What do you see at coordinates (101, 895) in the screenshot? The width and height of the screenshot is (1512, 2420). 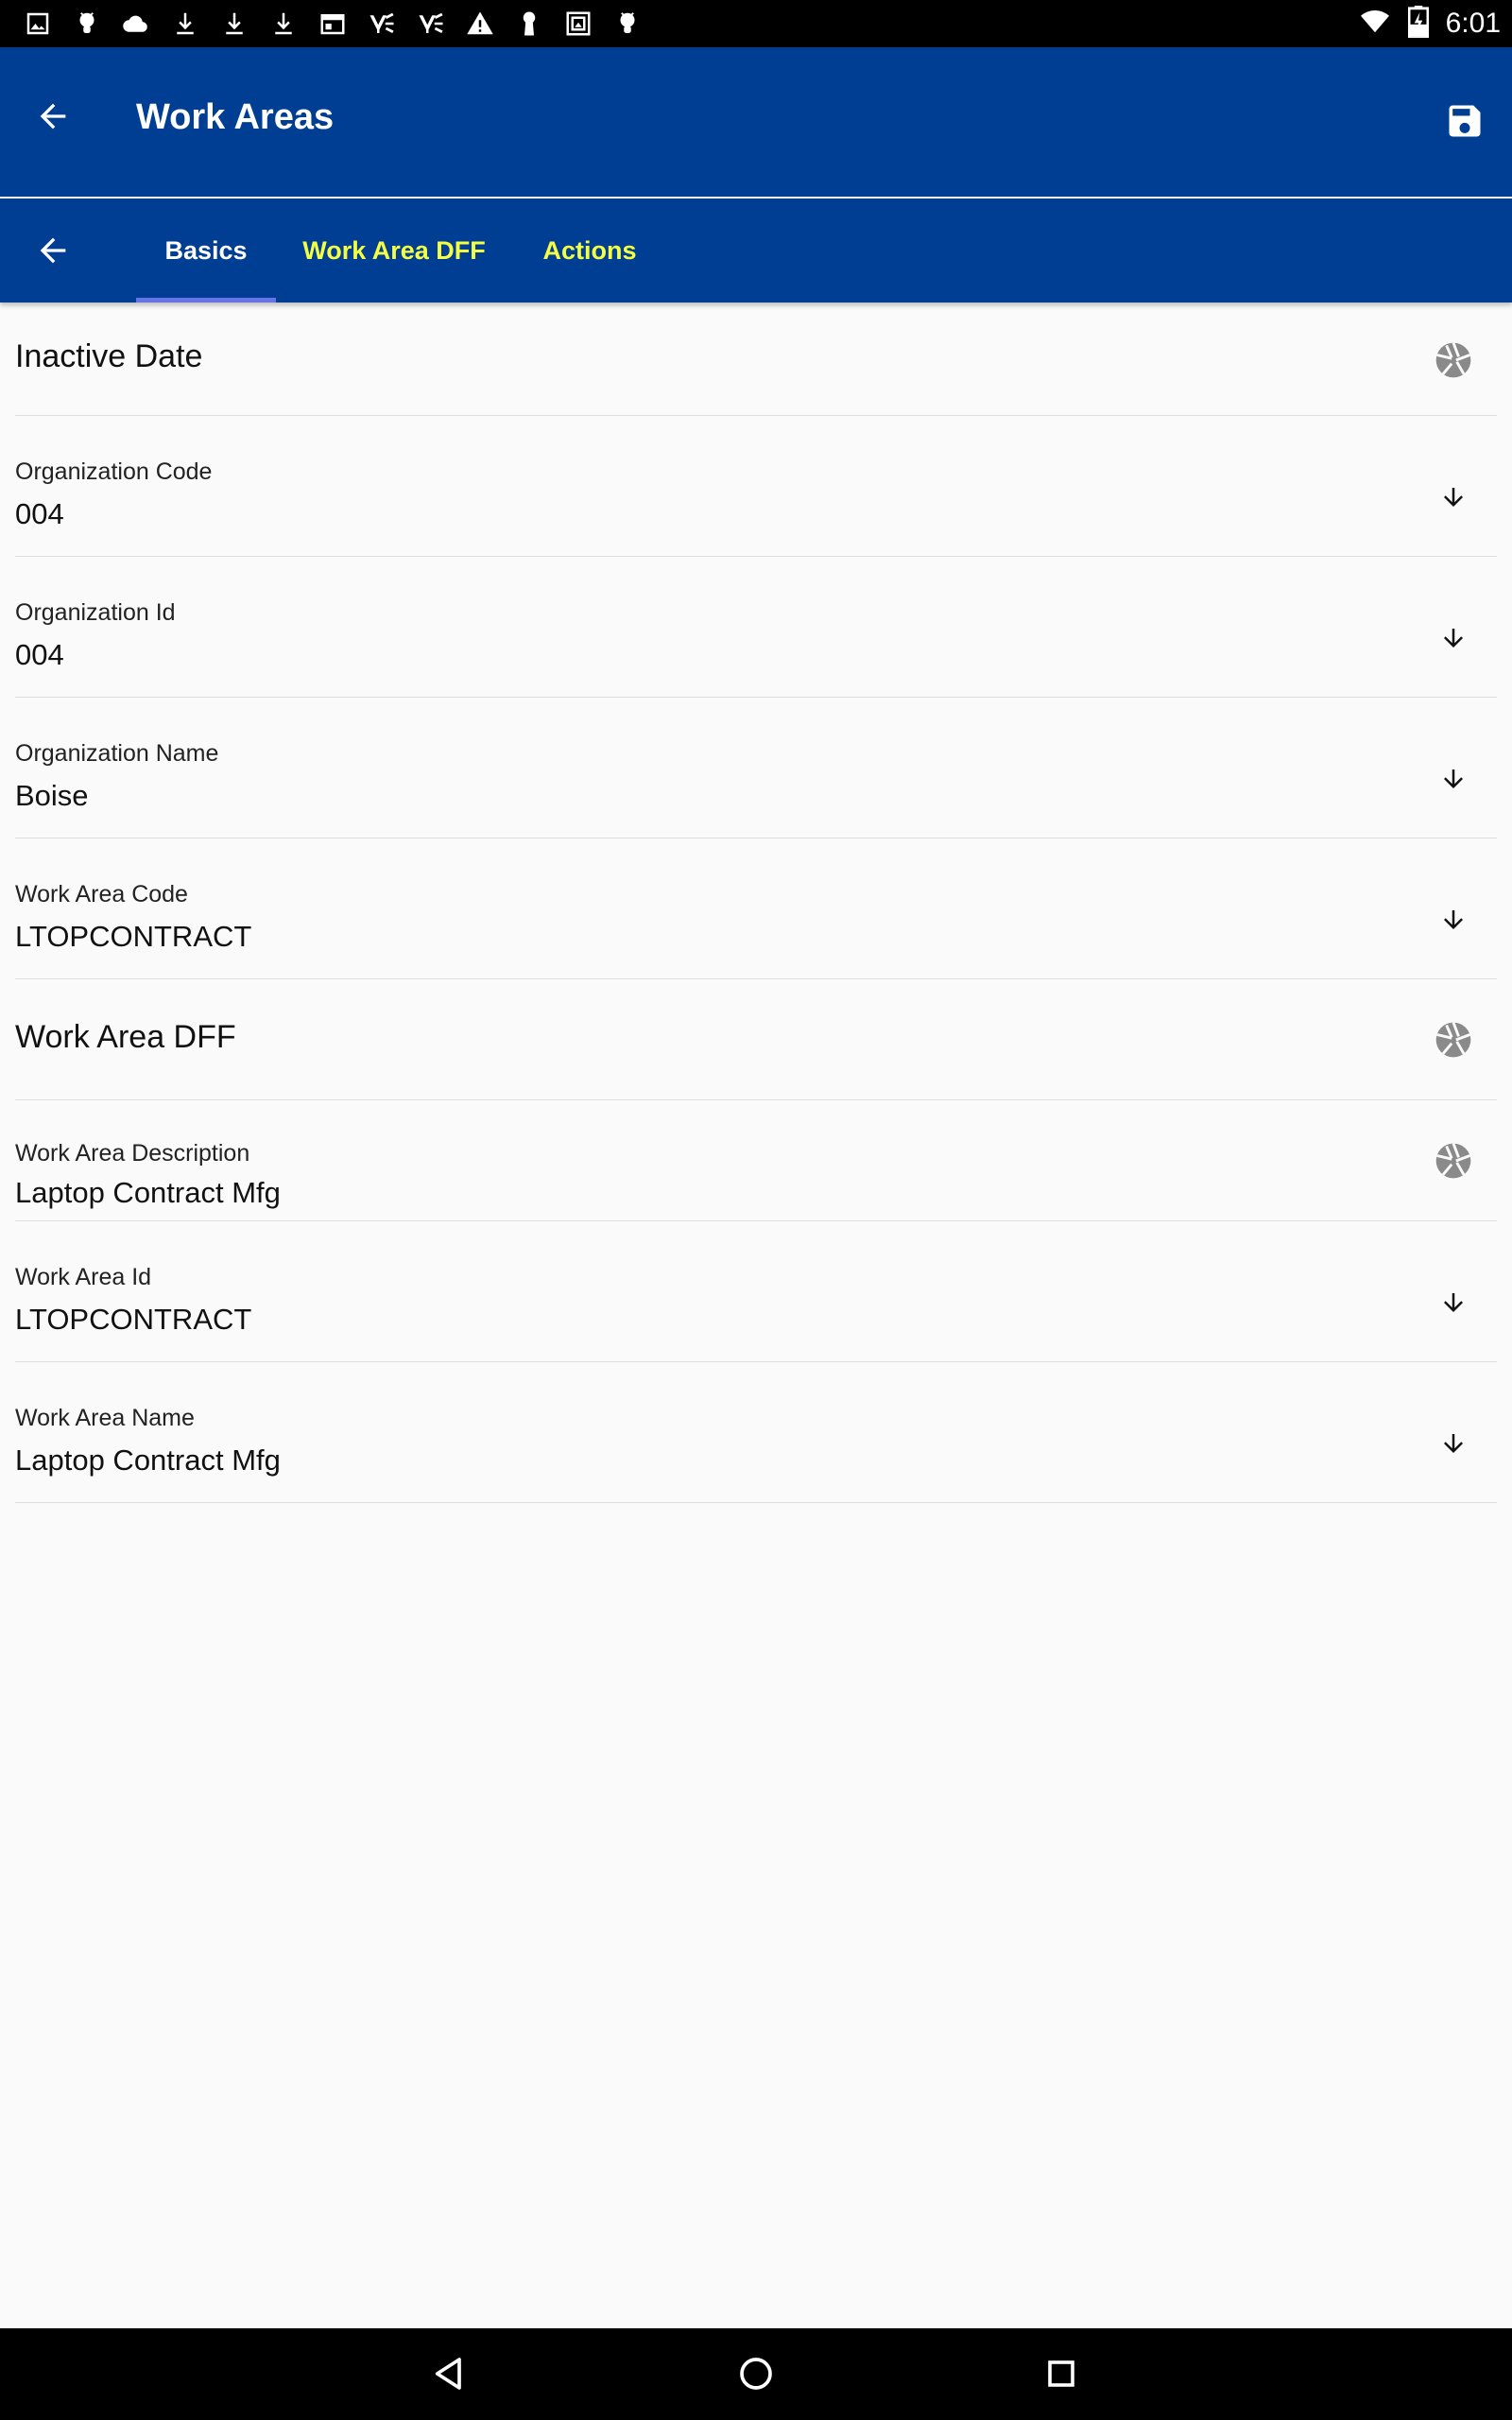 I see `field-label: Work Area Code` at bounding box center [101, 895].